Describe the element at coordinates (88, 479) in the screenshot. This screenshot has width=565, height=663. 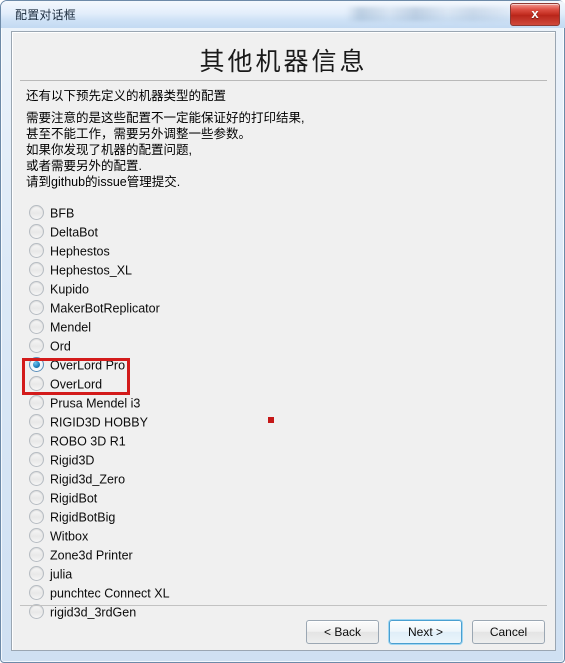
I see `machine-radio-label: Rigid3d_Zero` at that location.